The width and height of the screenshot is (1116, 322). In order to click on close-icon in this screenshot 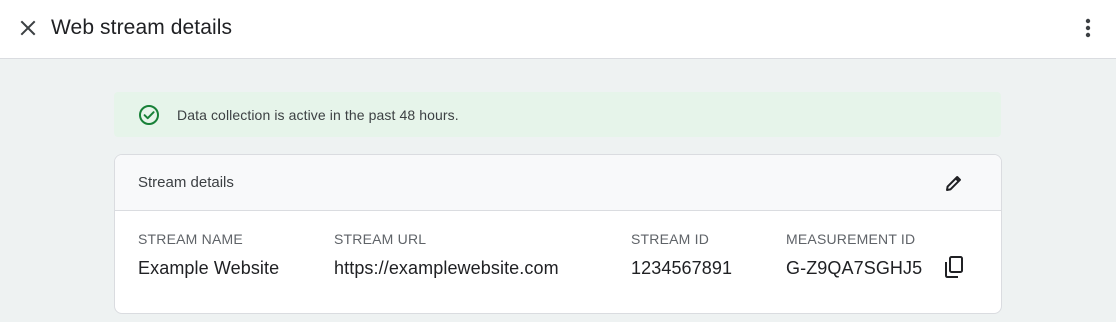, I will do `click(28, 28)`.